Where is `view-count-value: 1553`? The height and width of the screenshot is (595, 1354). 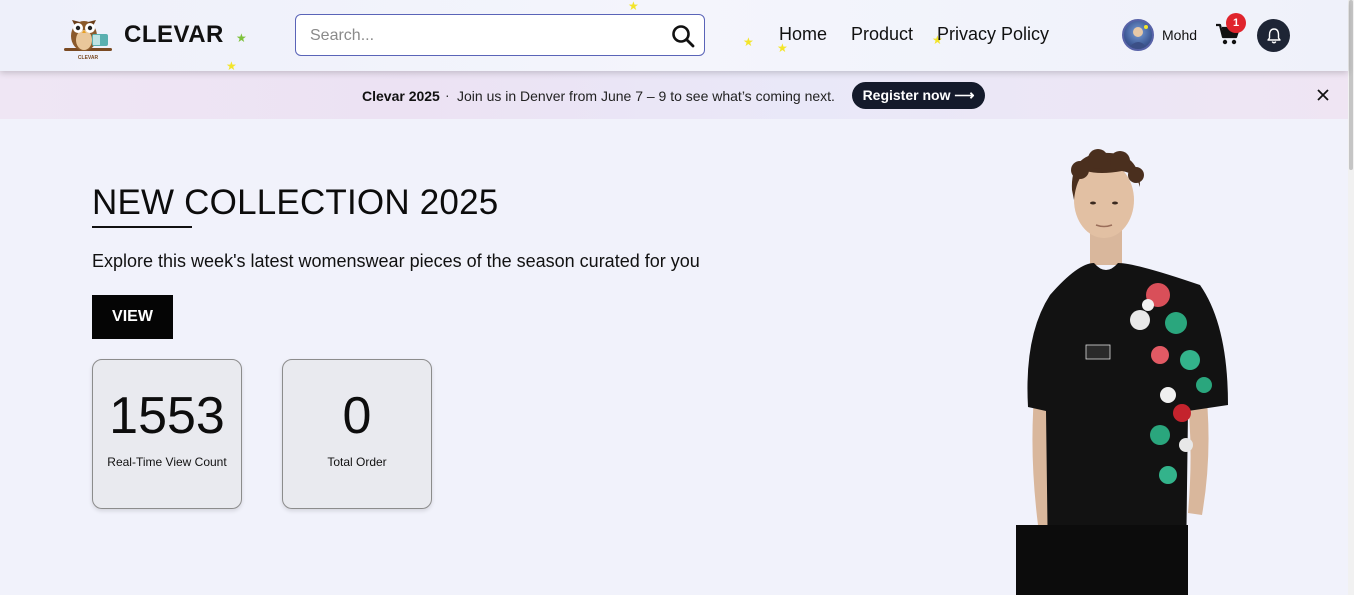 view-count-value: 1553 is located at coordinates (167, 416).